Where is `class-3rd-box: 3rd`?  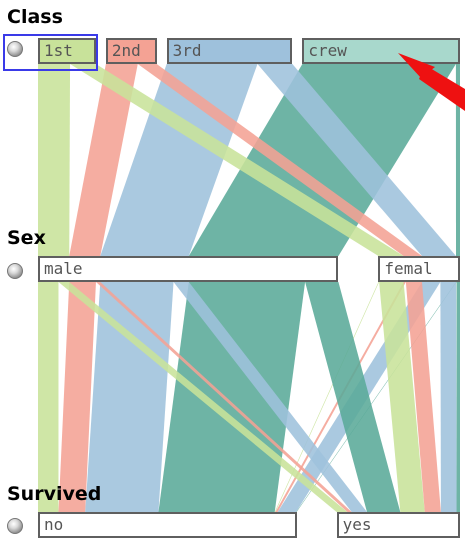 class-3rd-box: 3rd is located at coordinates (229, 51).